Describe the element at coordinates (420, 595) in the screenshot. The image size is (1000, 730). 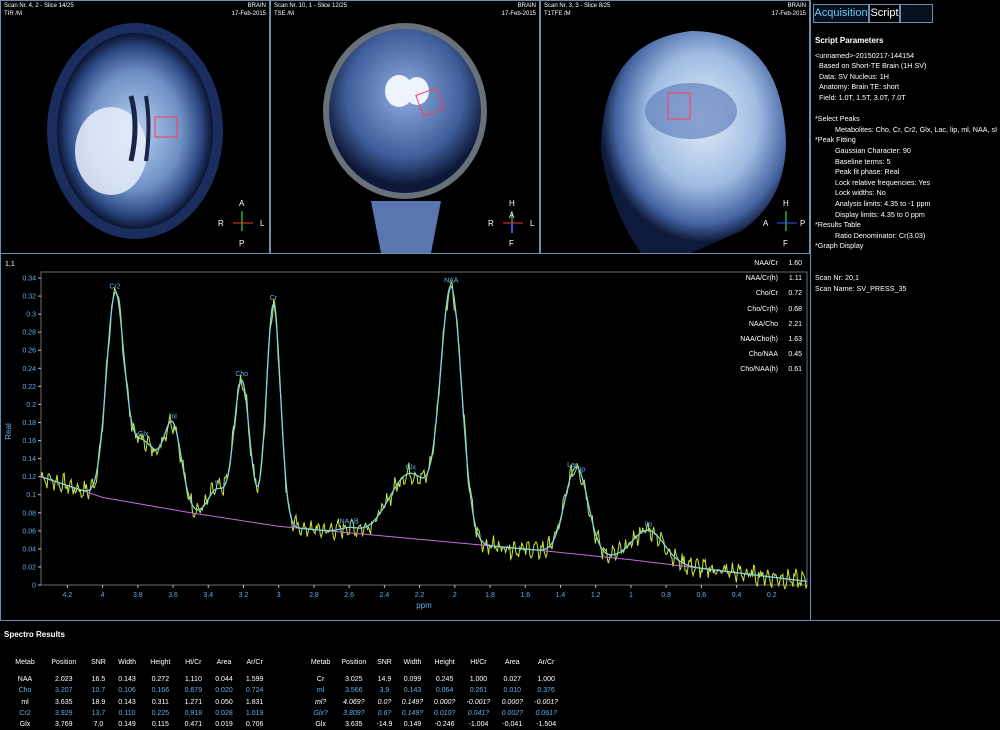
I see `x-tick-label: 2.2` at that location.